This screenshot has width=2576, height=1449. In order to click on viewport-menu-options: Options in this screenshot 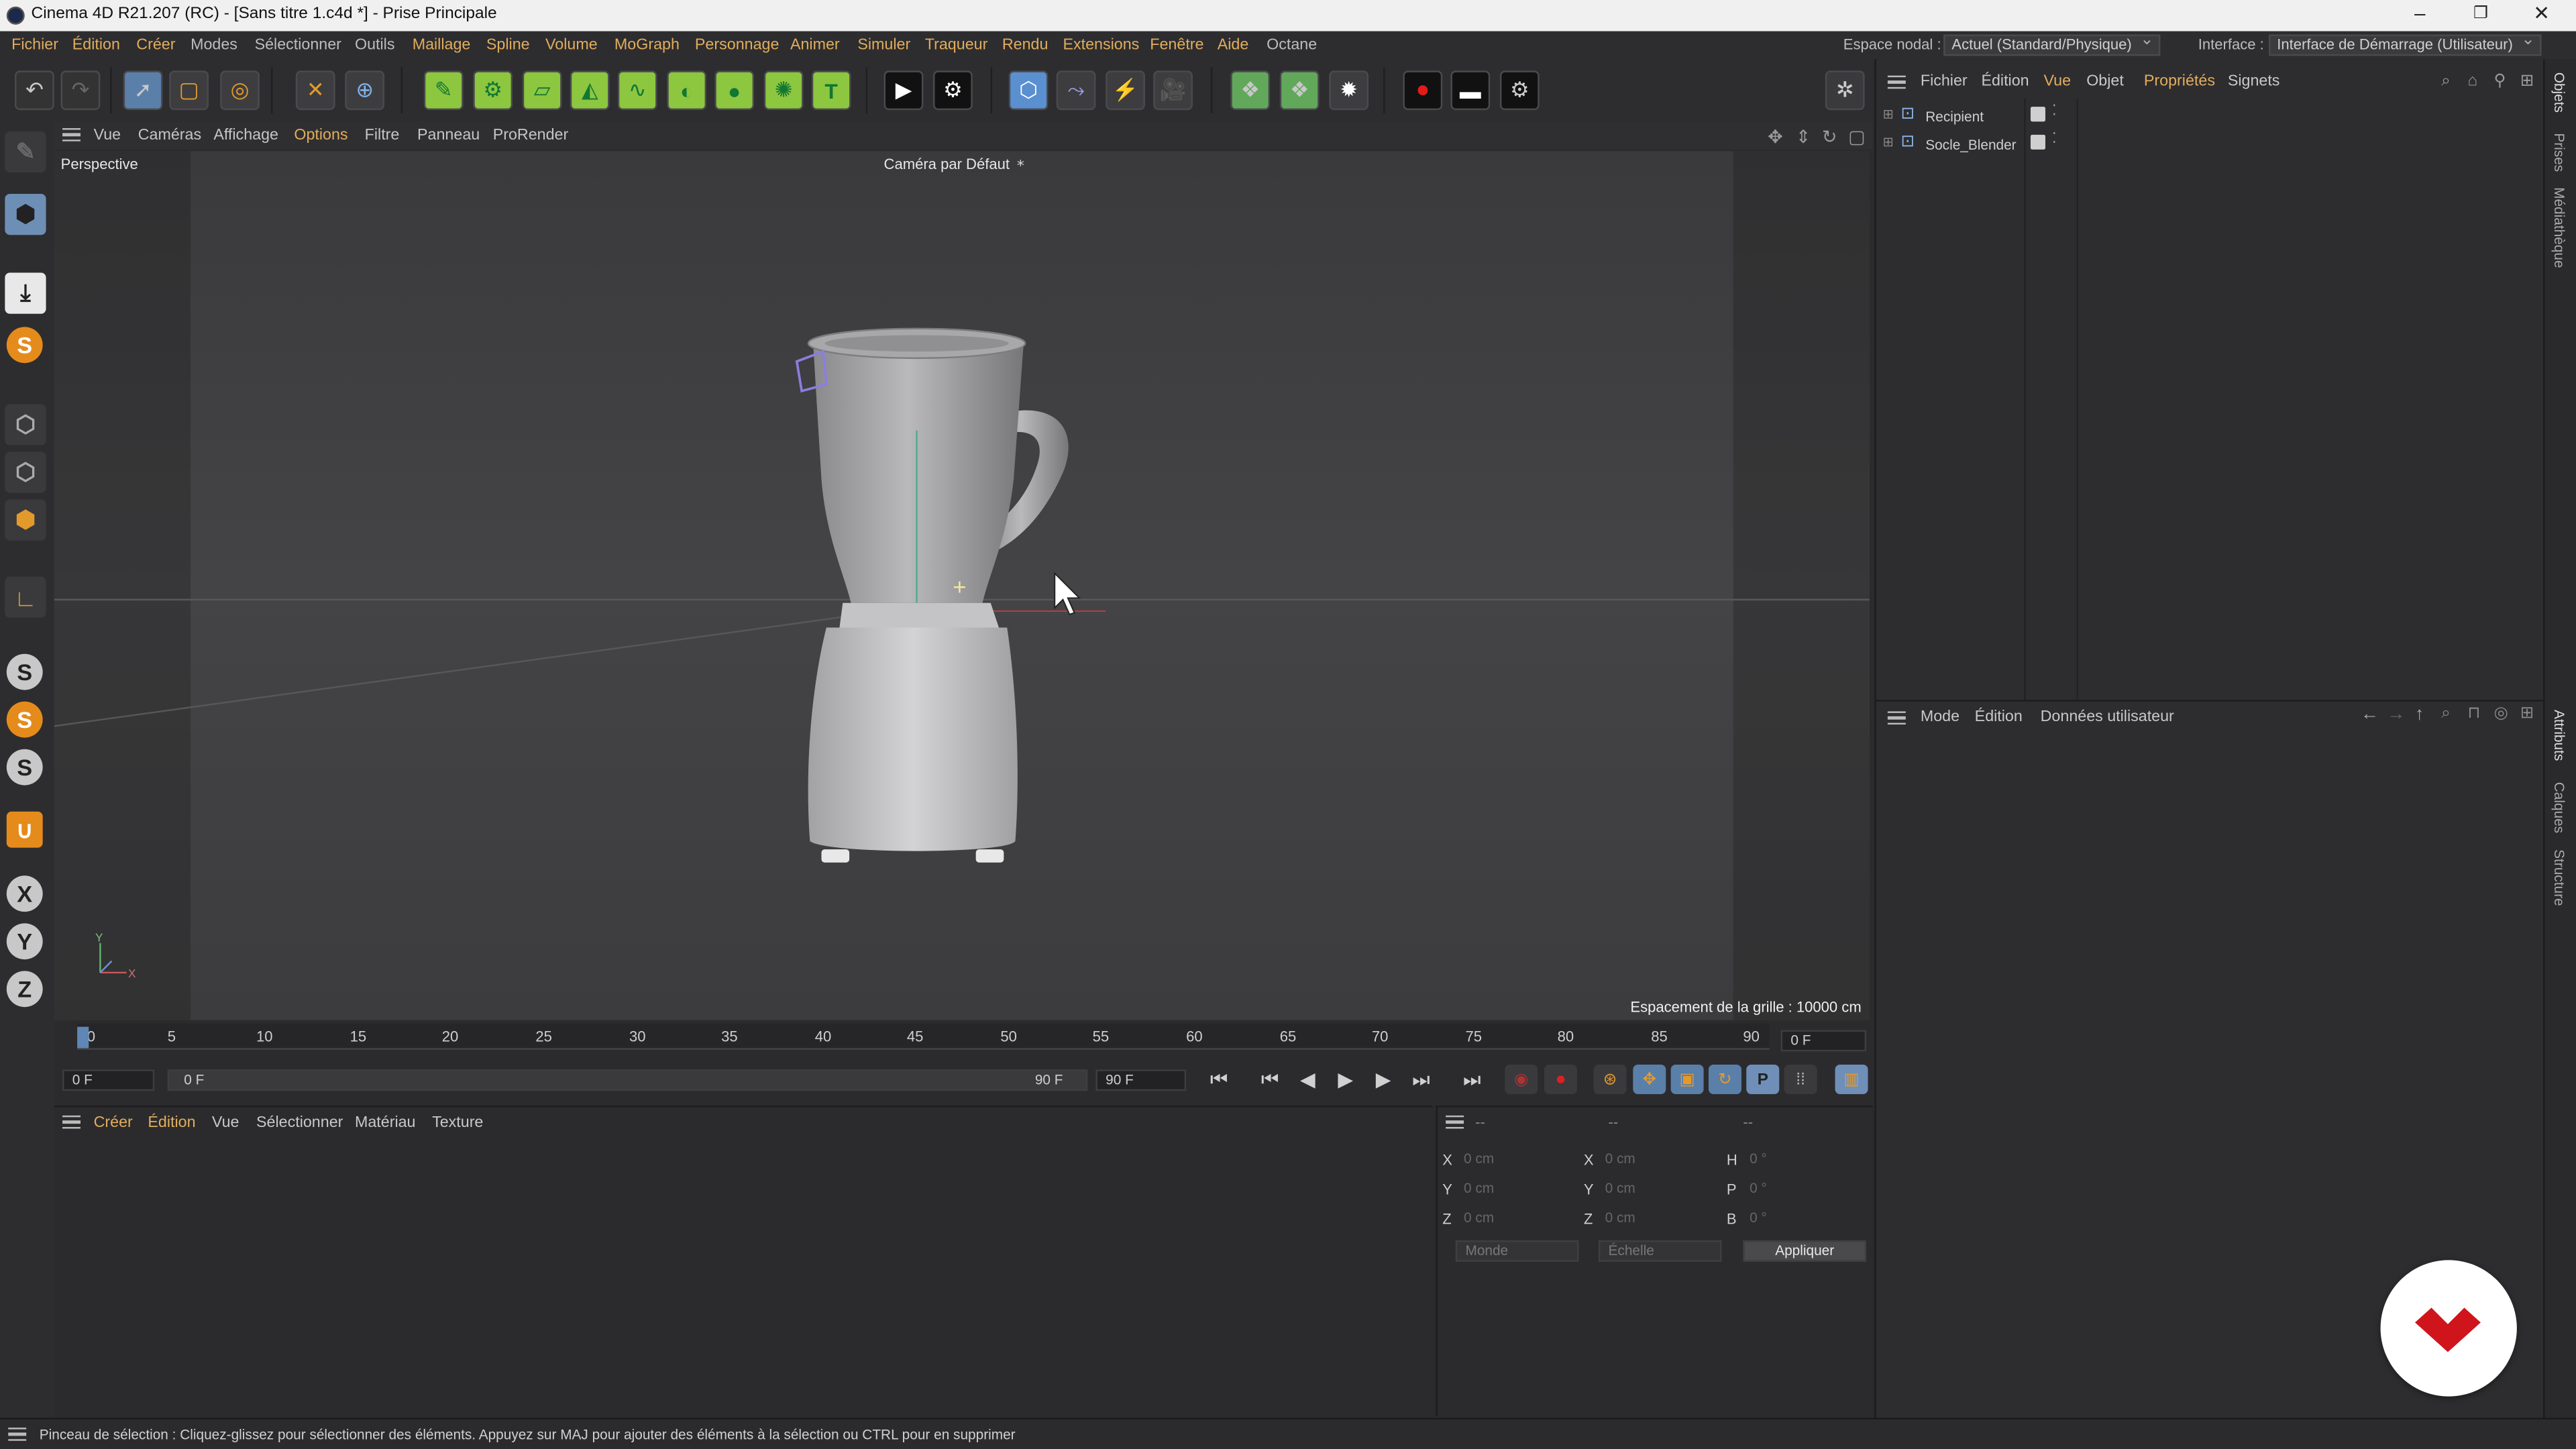, I will do `click(320, 136)`.